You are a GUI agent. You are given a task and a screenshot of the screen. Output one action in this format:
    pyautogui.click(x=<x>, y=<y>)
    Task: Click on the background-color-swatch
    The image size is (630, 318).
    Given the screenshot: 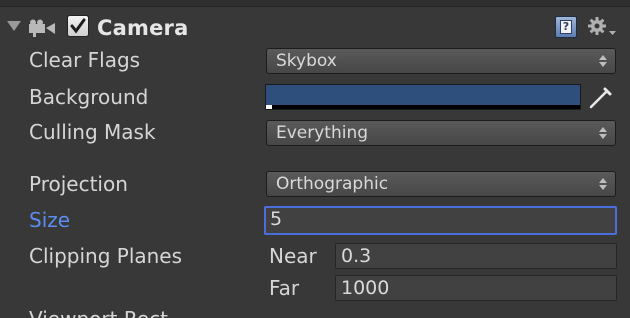 What is the action you would take?
    pyautogui.click(x=423, y=95)
    